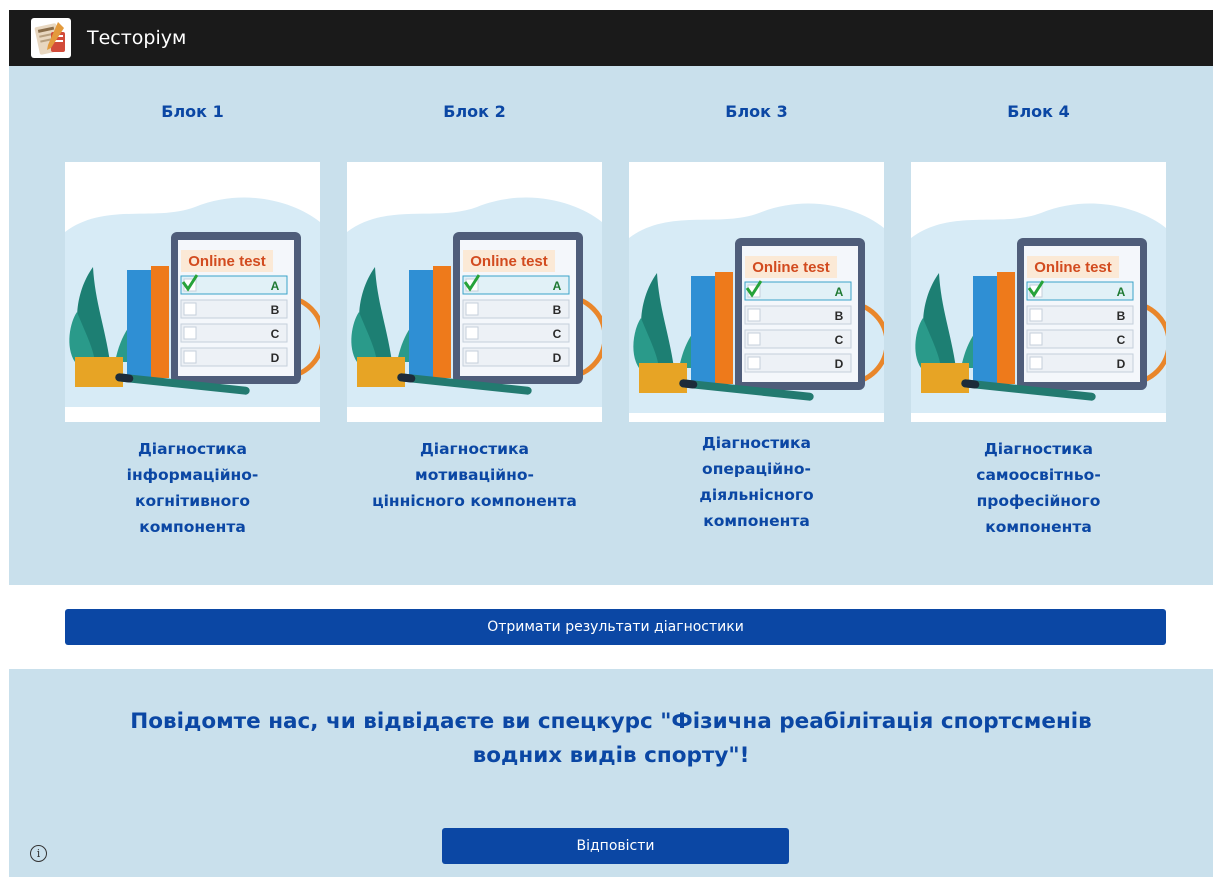 Image resolution: width=1213 pixels, height=877 pixels. Describe the element at coordinates (615, 627) in the screenshot. I see `get-results-button: Отримати результати діагностики` at that location.